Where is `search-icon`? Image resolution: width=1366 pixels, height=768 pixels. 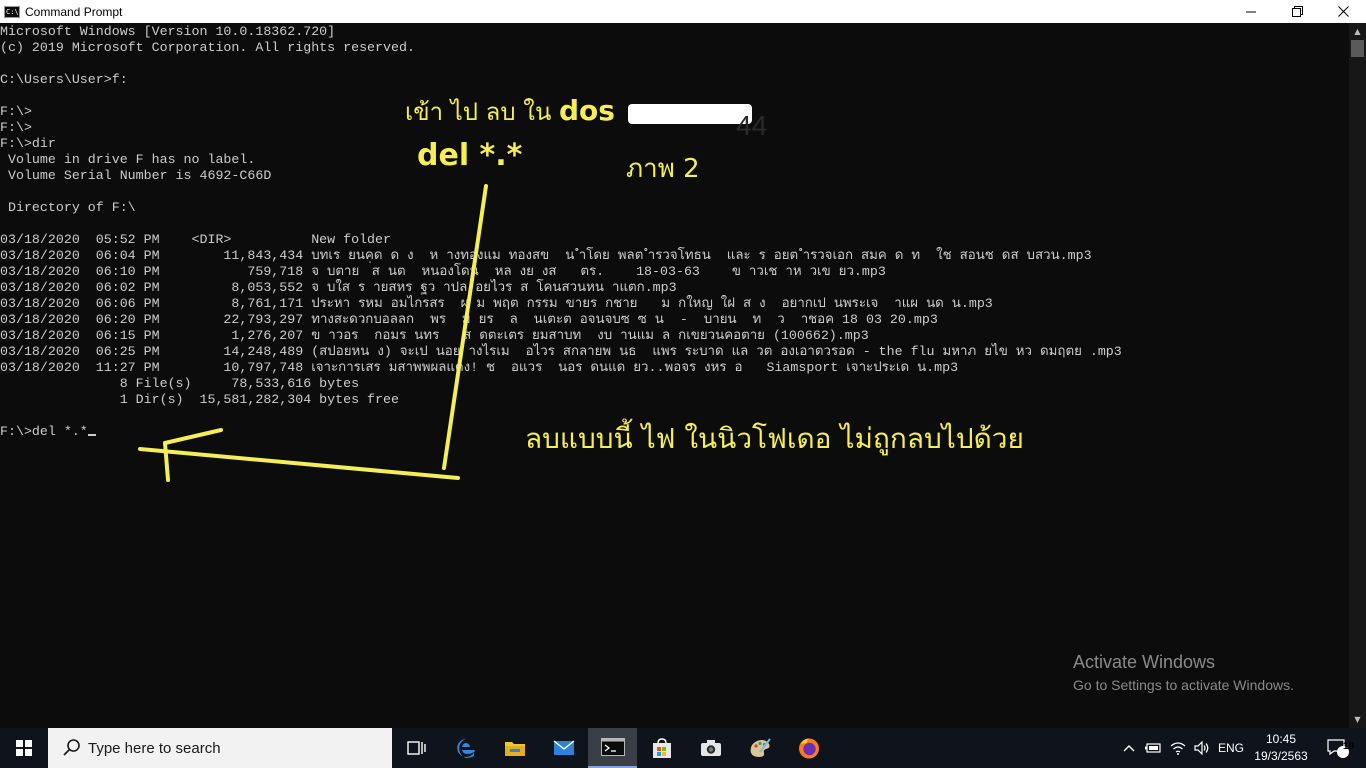
search-icon is located at coordinates (71, 747).